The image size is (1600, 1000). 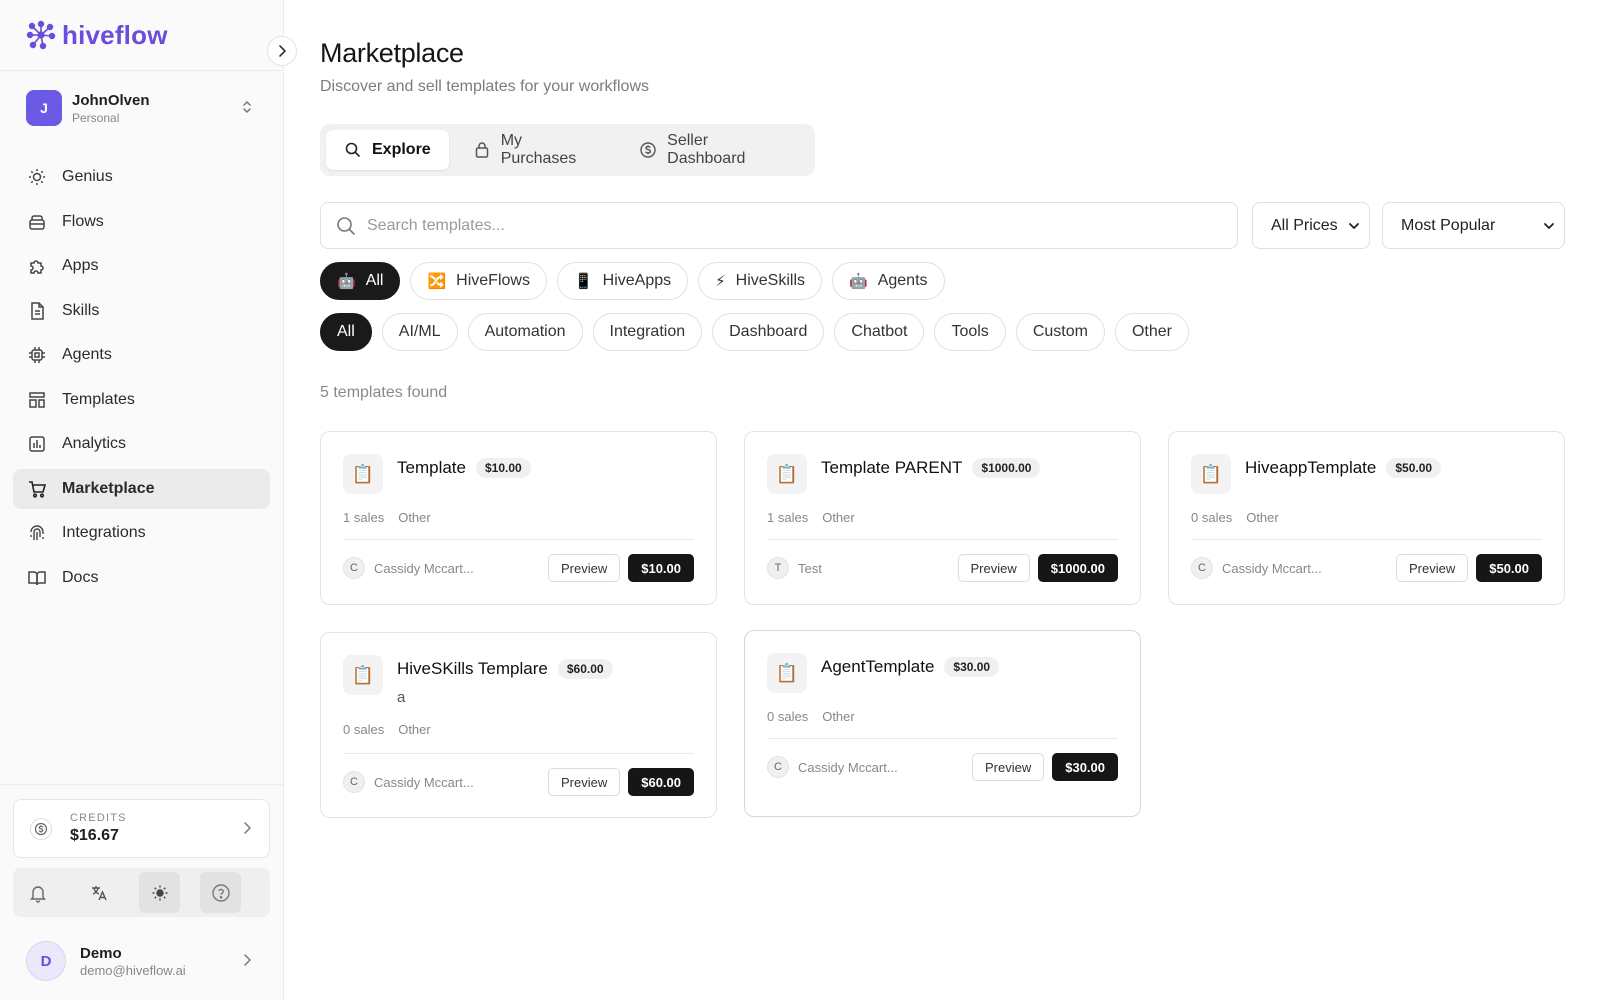 What do you see at coordinates (1151, 332) in the screenshot?
I see `category-pill-other: Other` at bounding box center [1151, 332].